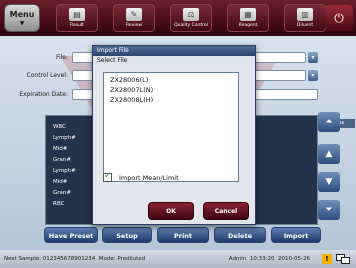  I want to click on list-item: ZX28008L(H), so click(171, 100).